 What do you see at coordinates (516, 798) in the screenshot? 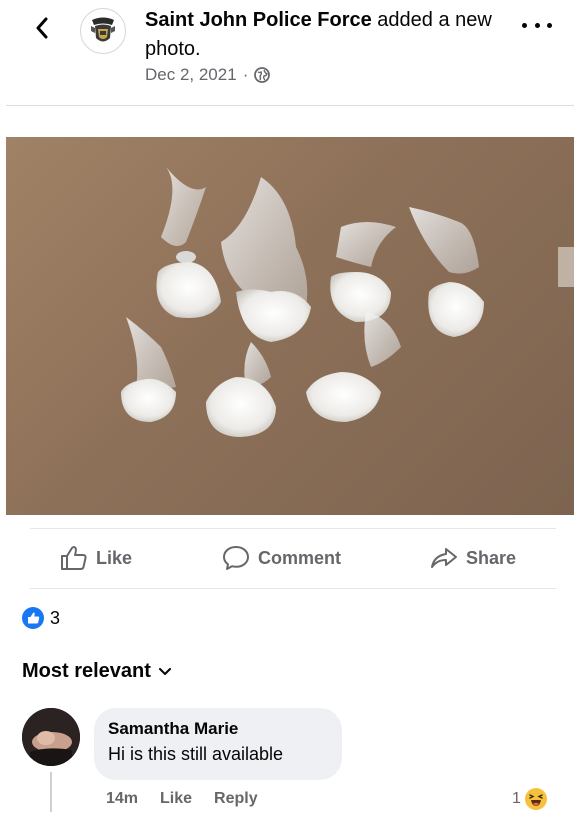
I see `comment-reaction-count: 1` at bounding box center [516, 798].